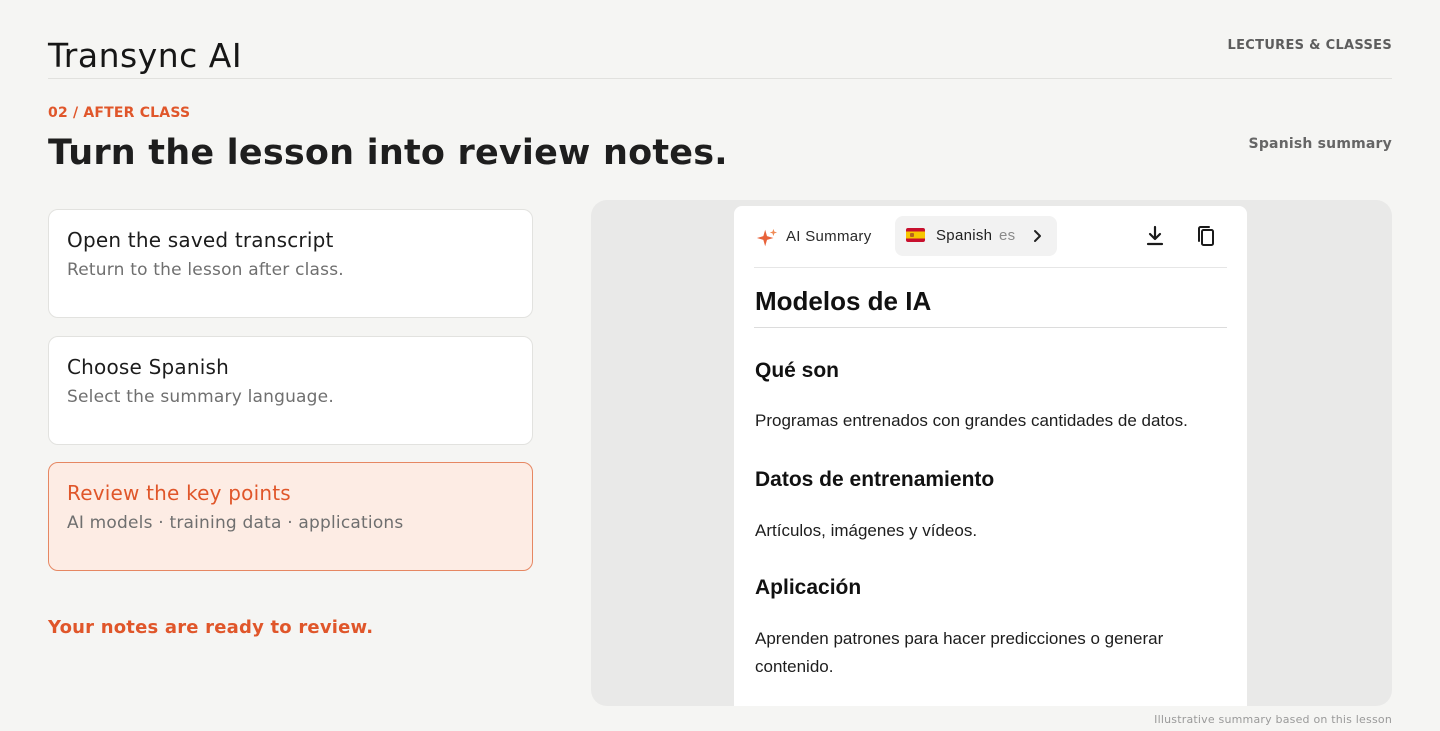 Image resolution: width=1440 pixels, height=731 pixels. Describe the element at coordinates (986, 531) in the screenshot. I see `summary-section-body: Artículos, imágenes y vídeos.` at that location.